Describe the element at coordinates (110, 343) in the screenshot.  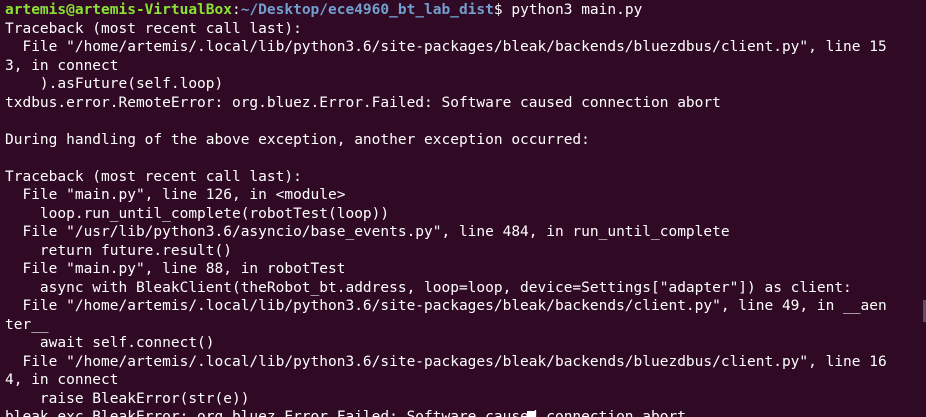
I see `output-line: await self.connect()` at that location.